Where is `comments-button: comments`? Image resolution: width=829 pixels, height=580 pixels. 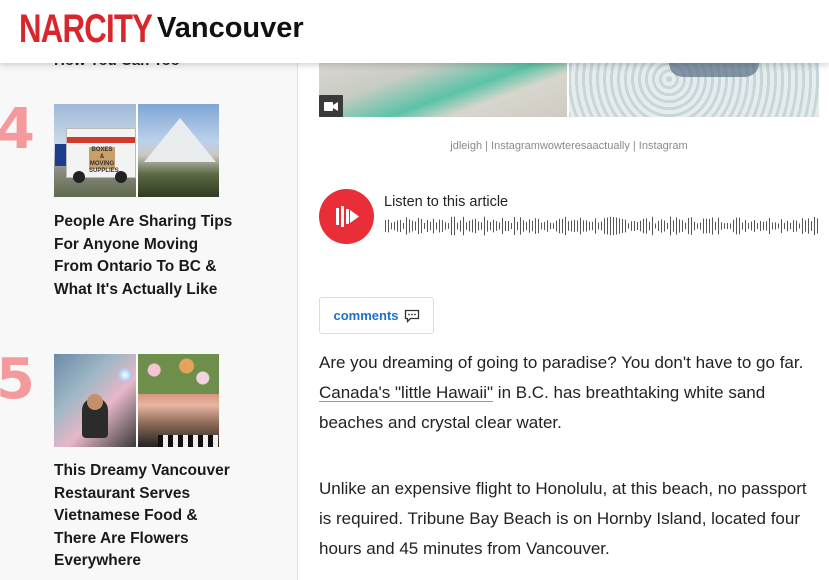 comments-button: comments is located at coordinates (376, 315).